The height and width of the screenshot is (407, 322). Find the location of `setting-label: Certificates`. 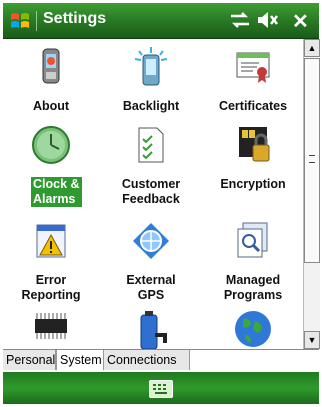

setting-label: Certificates is located at coordinates (253, 106).